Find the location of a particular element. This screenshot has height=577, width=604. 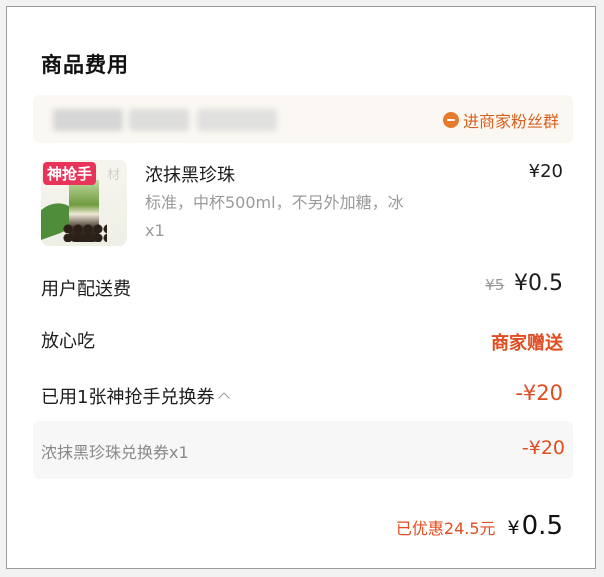

promo-tag-ghost: 材 is located at coordinates (114, 175).